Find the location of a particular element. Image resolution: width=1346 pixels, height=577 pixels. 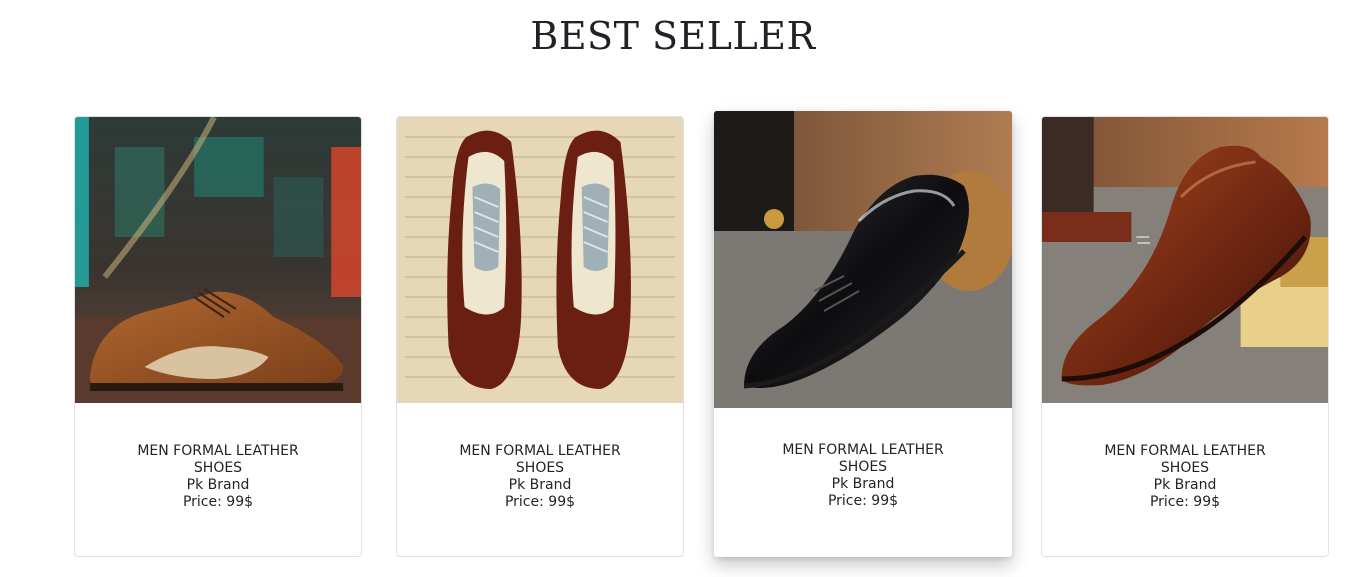

section-title: BEST SELLER is located at coordinates (673, 36).